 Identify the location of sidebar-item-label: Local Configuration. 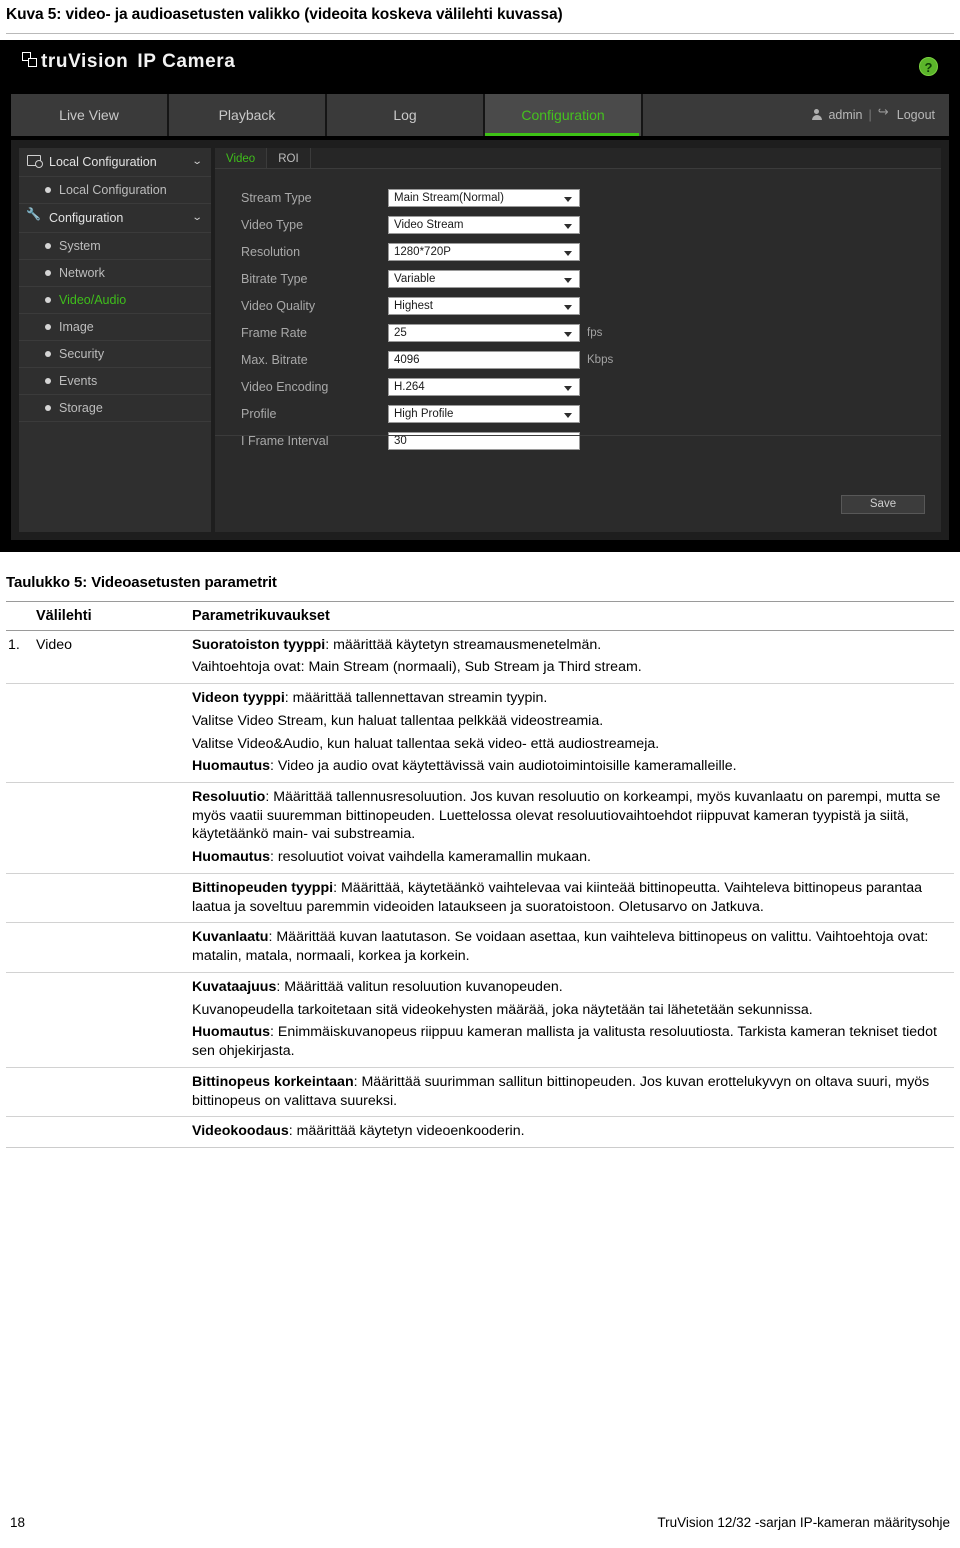
(113, 189).